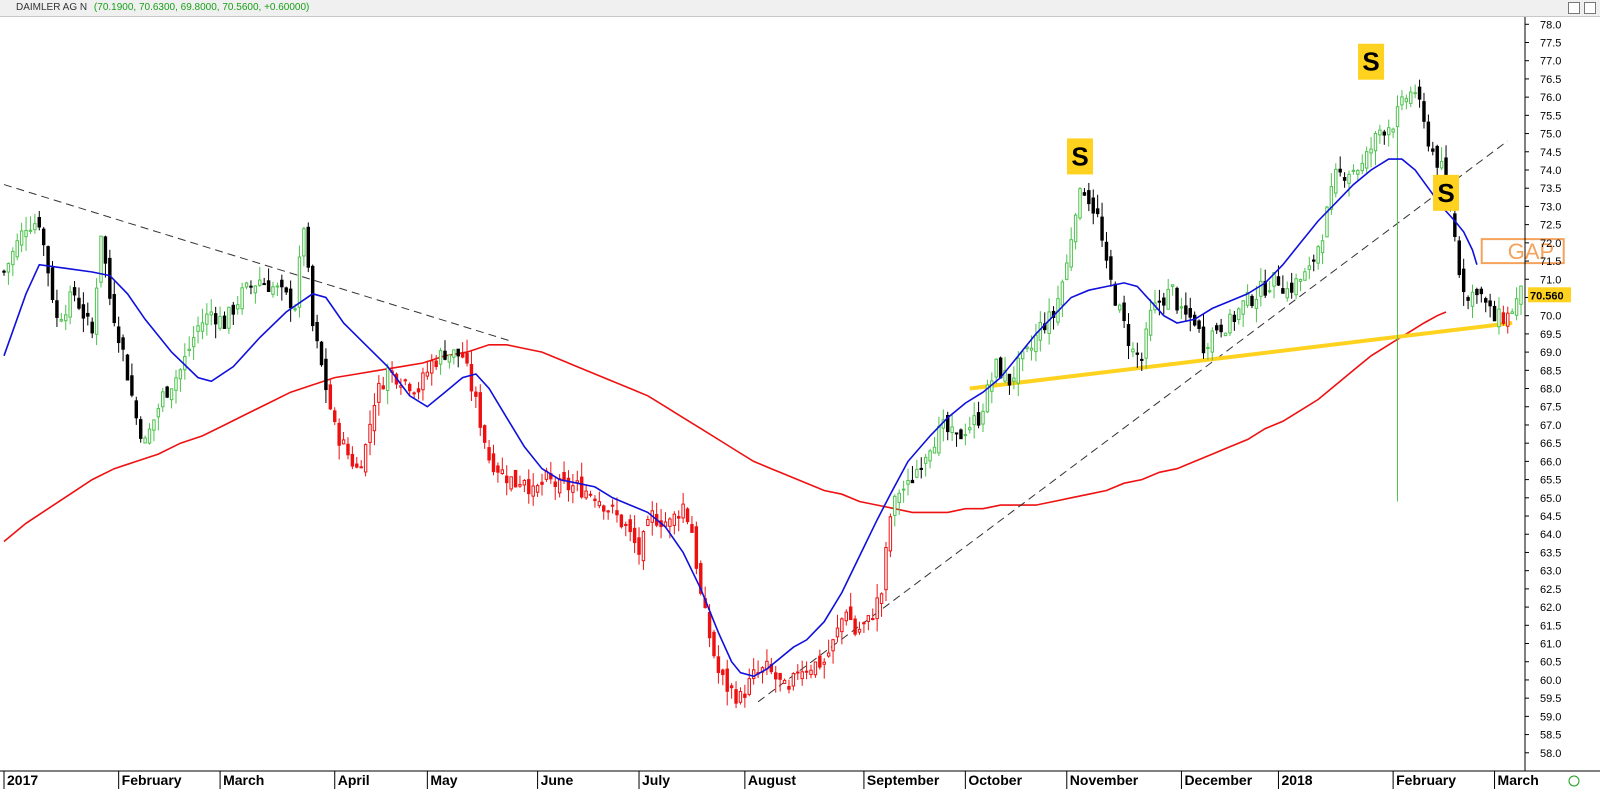 Image resolution: width=1600 pixels, height=789 pixels. Describe the element at coordinates (1550, 25) in the screenshot. I see `y-tick-label: 78.0` at that location.